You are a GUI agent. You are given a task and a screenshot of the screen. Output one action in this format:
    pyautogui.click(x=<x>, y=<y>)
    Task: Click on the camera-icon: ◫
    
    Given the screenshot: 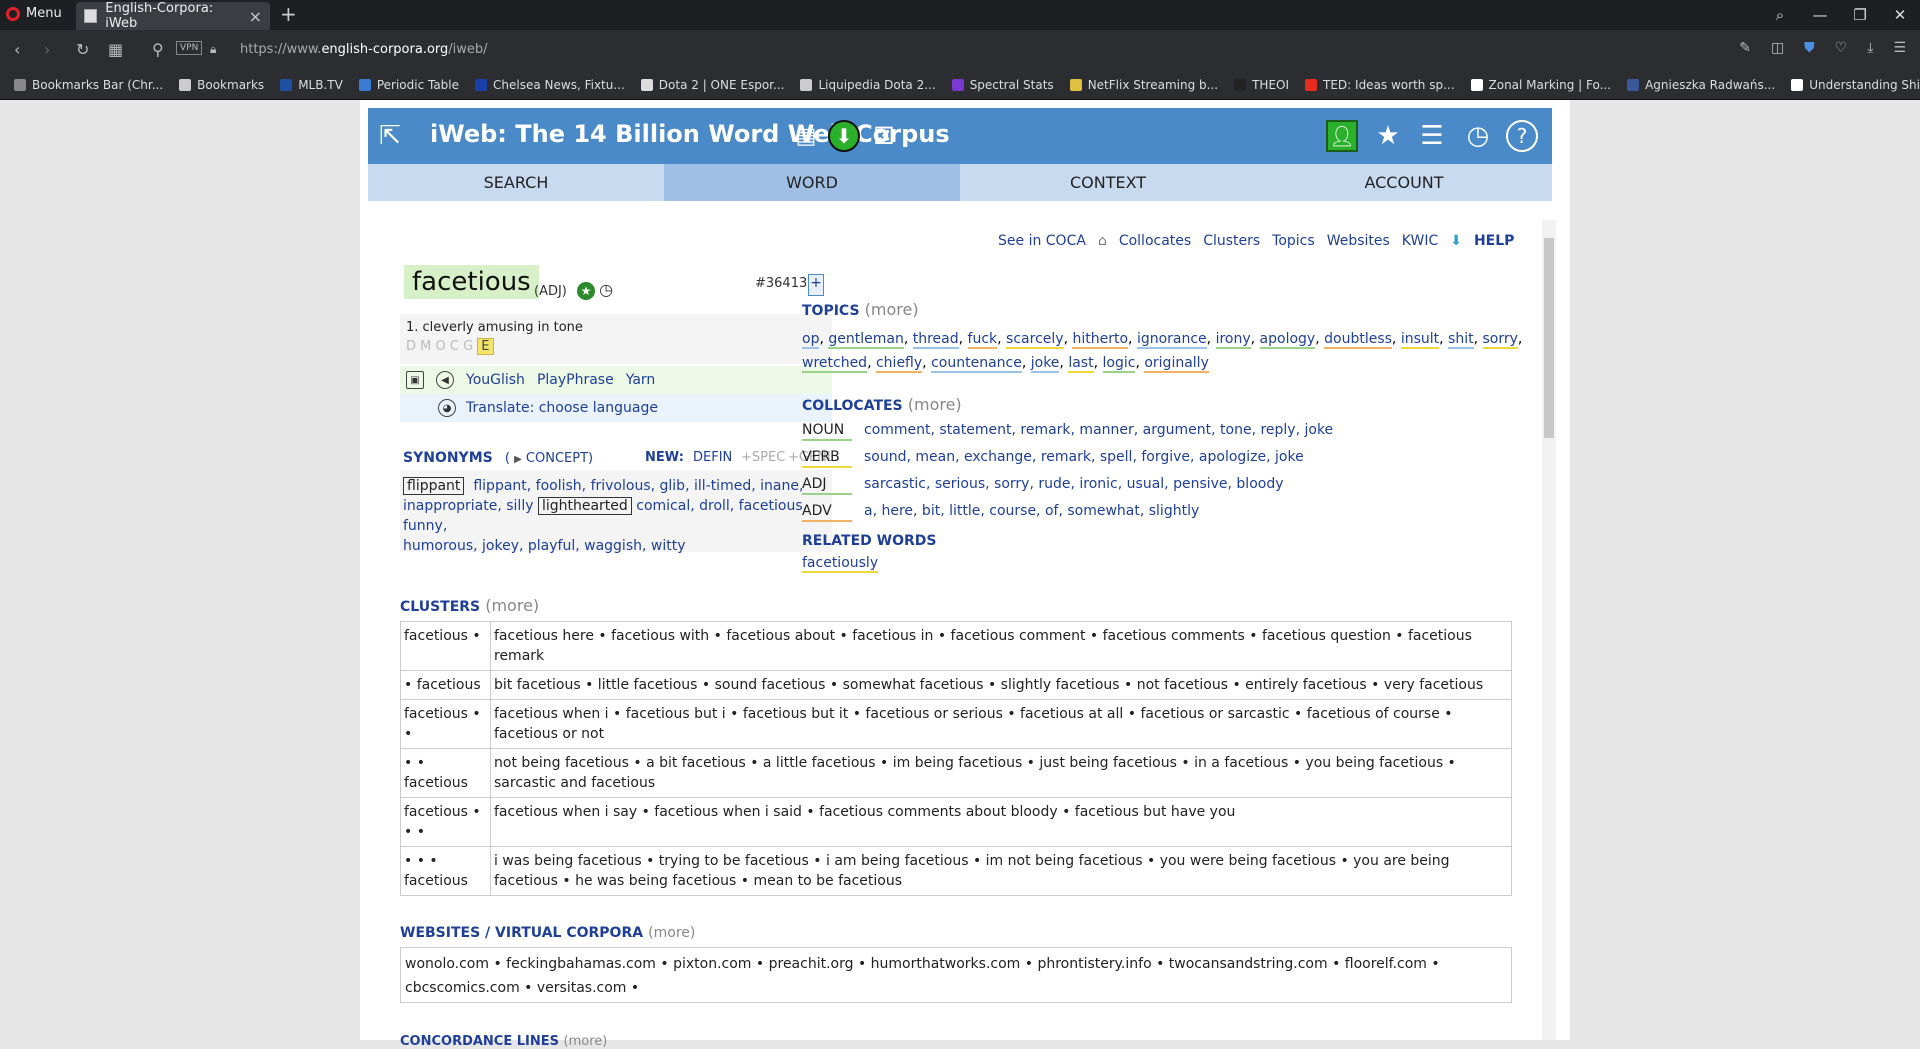 What is the action you would take?
    pyautogui.click(x=1777, y=48)
    